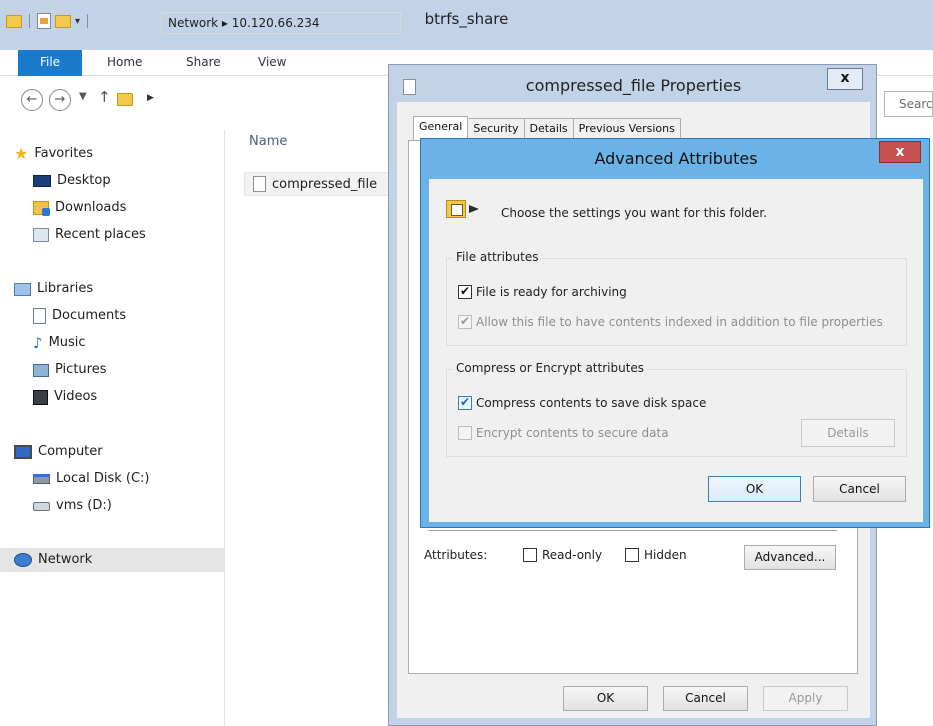  What do you see at coordinates (100, 234) in the screenshot?
I see `nav-label: Recent places` at bounding box center [100, 234].